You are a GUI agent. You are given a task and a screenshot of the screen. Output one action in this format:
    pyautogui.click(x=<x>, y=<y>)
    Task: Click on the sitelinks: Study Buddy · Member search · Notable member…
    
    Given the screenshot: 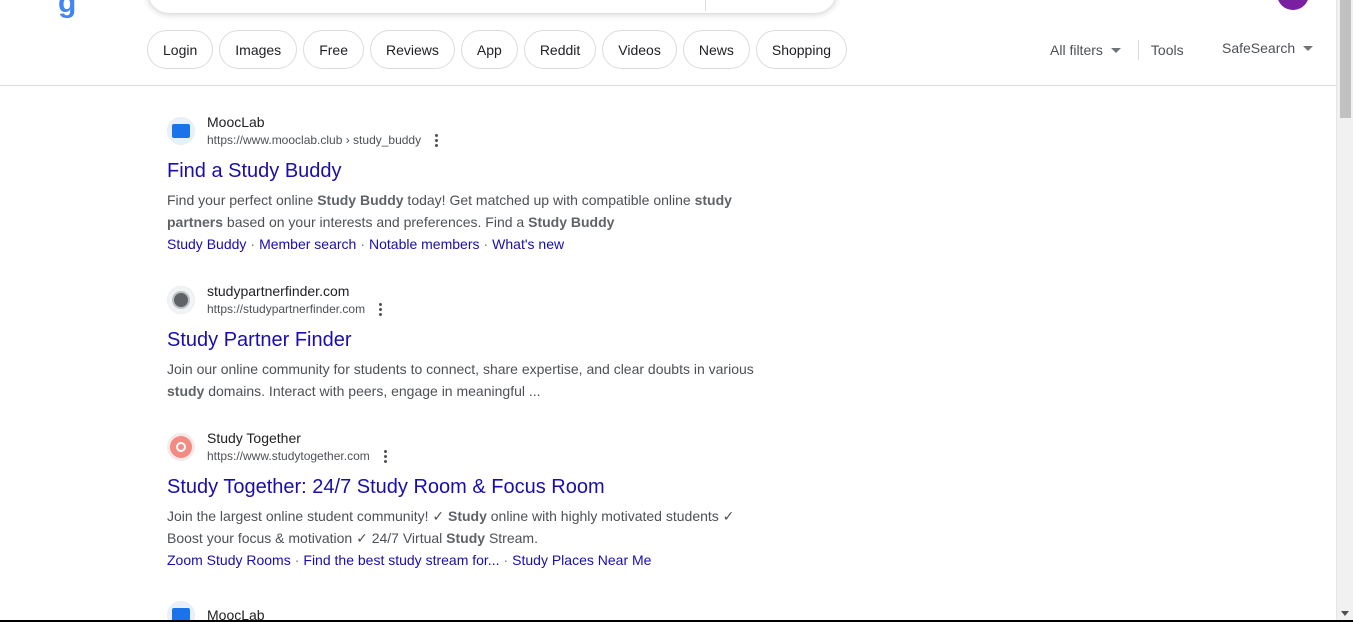 What is the action you would take?
    pyautogui.click(x=477, y=244)
    